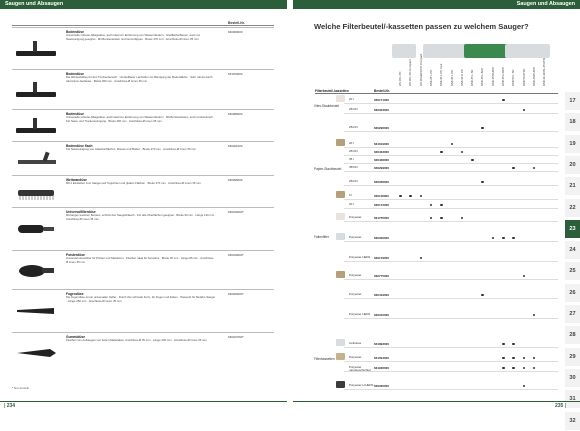 The image size is (580, 431). I want to click on chapter-tab-19: 19, so click(572, 143).